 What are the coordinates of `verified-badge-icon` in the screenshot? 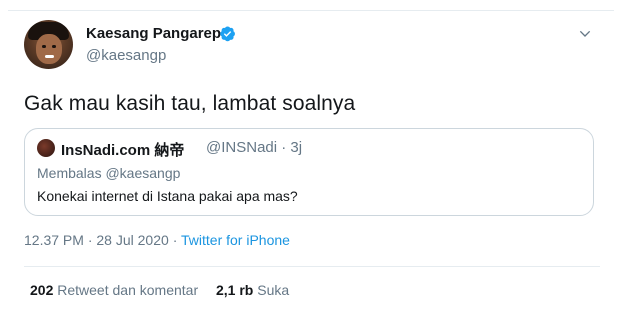 It's located at (227, 34).